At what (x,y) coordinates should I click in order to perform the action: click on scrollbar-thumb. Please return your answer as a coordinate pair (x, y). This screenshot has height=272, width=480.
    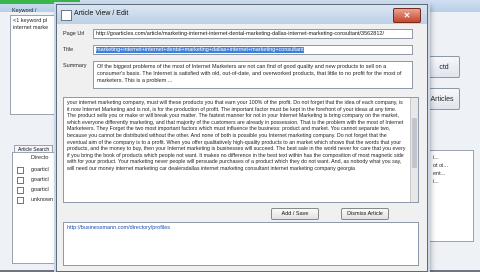
    Looking at the image, I should click on (414, 143).